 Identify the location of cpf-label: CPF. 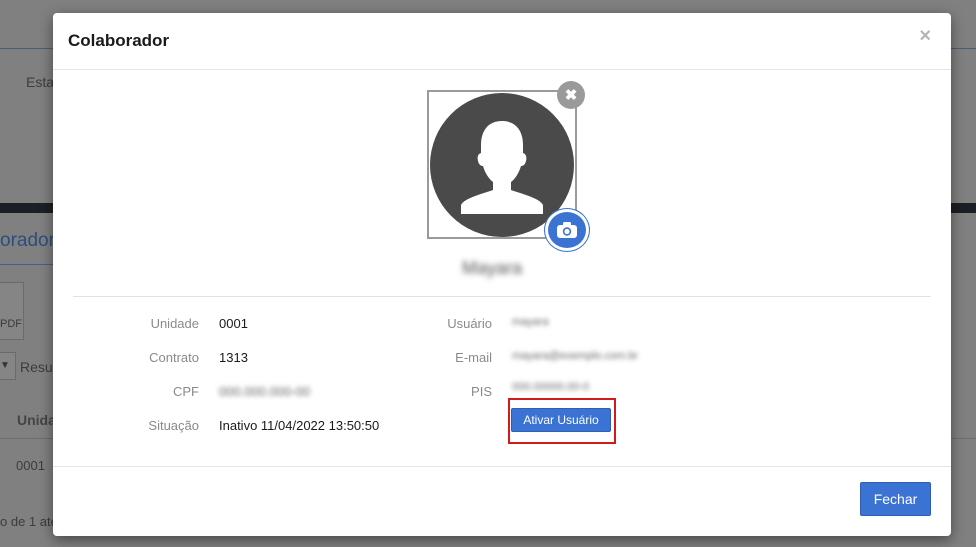
(186, 391).